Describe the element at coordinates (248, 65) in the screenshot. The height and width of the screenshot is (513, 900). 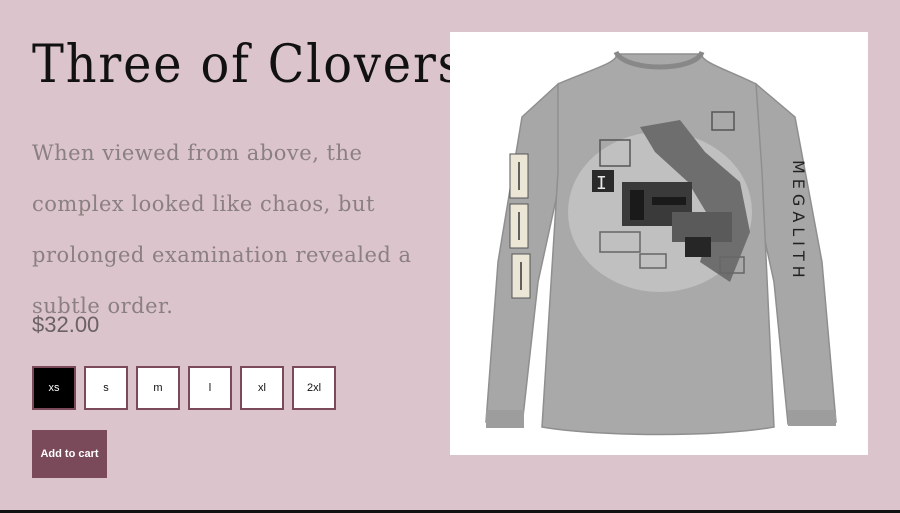
I see `product-title: Three of Clovers` at that location.